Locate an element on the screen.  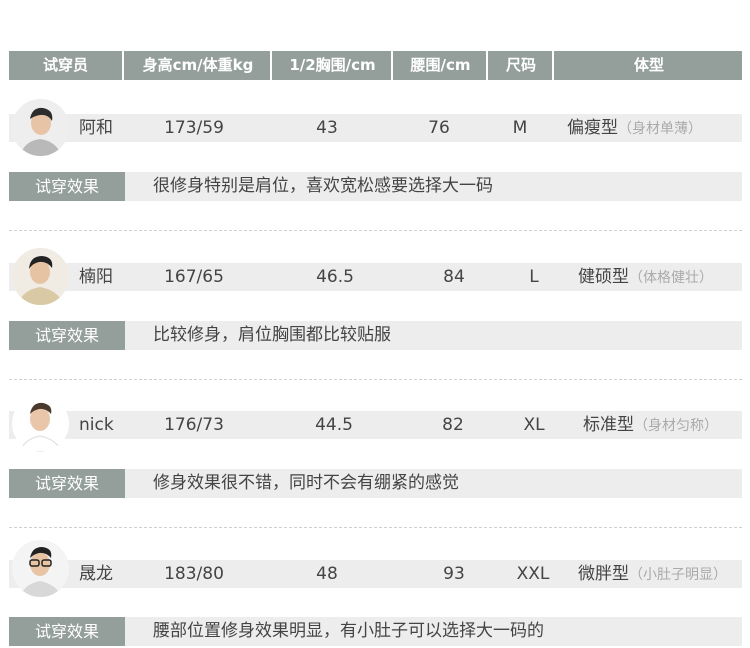
header-waist: 腰围/cm is located at coordinates (439, 65).